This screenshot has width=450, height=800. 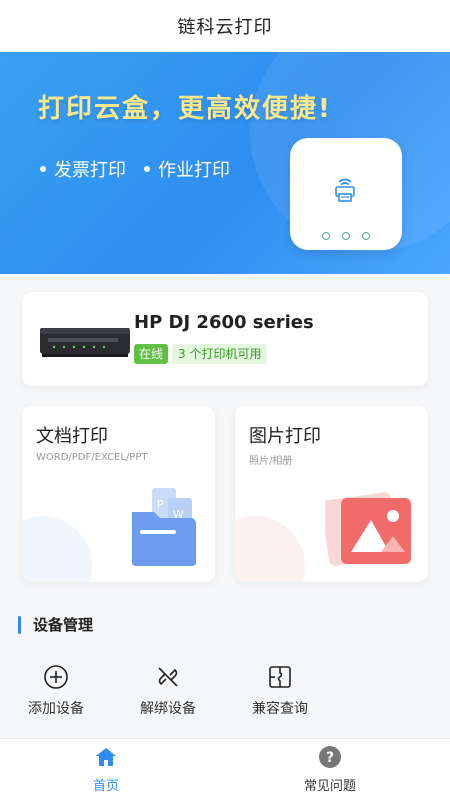 I want to click on printer-status-card: HP DJ 2600 series 在线 3 个打印机可用, so click(x=225, y=339).